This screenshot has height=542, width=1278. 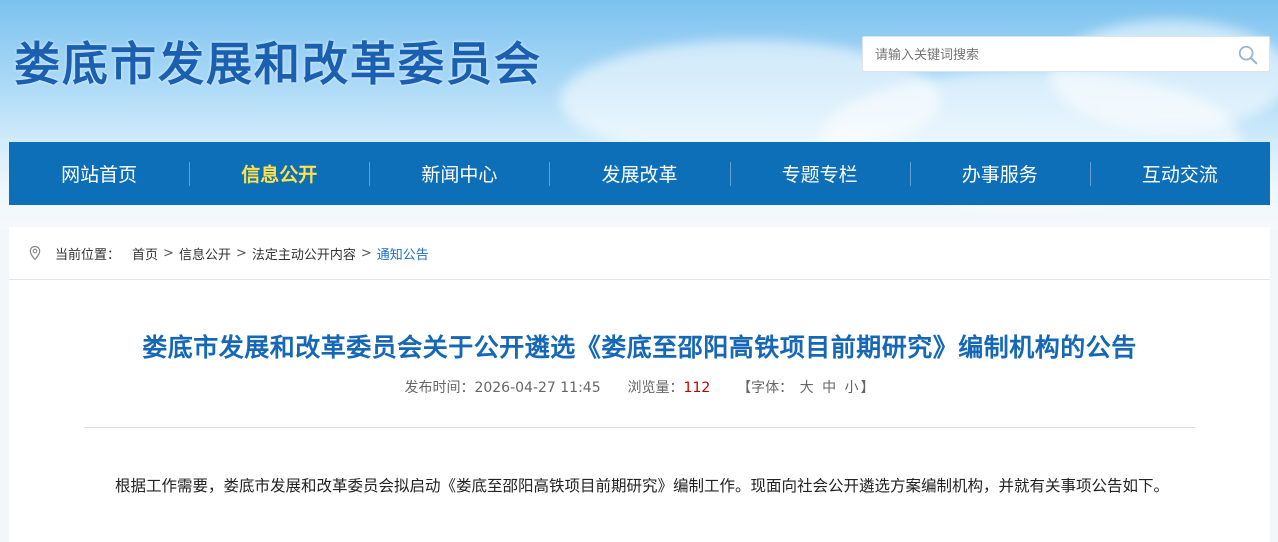 What do you see at coordinates (304, 253) in the screenshot?
I see `breadcrumb-statutory-content: 法定主动公开内容` at bounding box center [304, 253].